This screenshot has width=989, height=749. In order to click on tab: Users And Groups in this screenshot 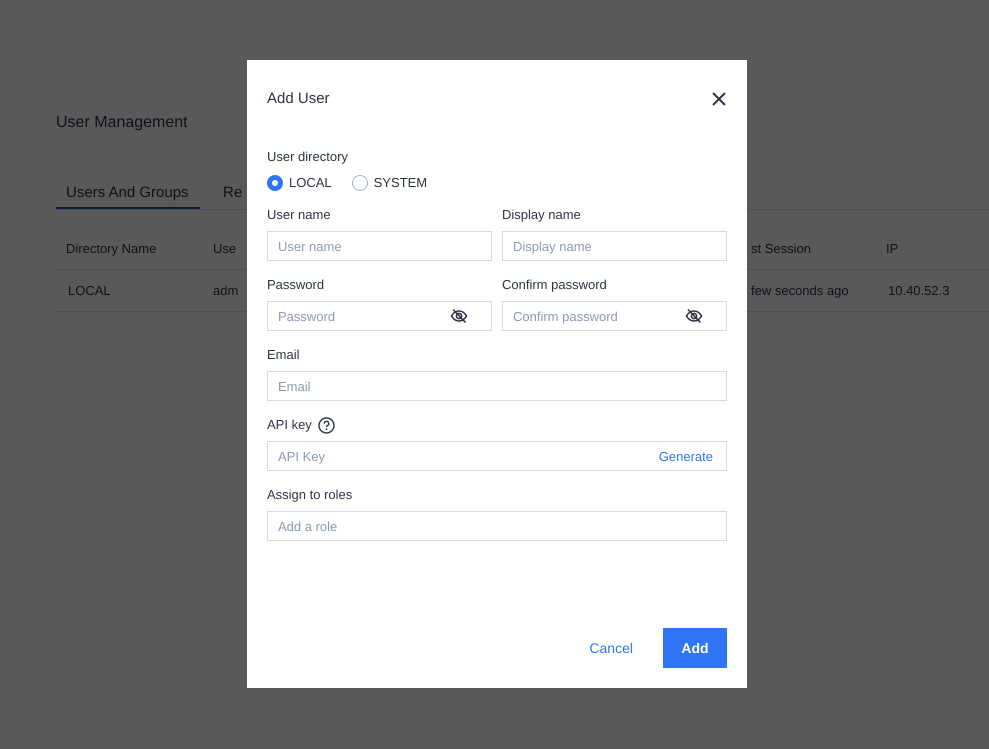, I will do `click(128, 194)`.